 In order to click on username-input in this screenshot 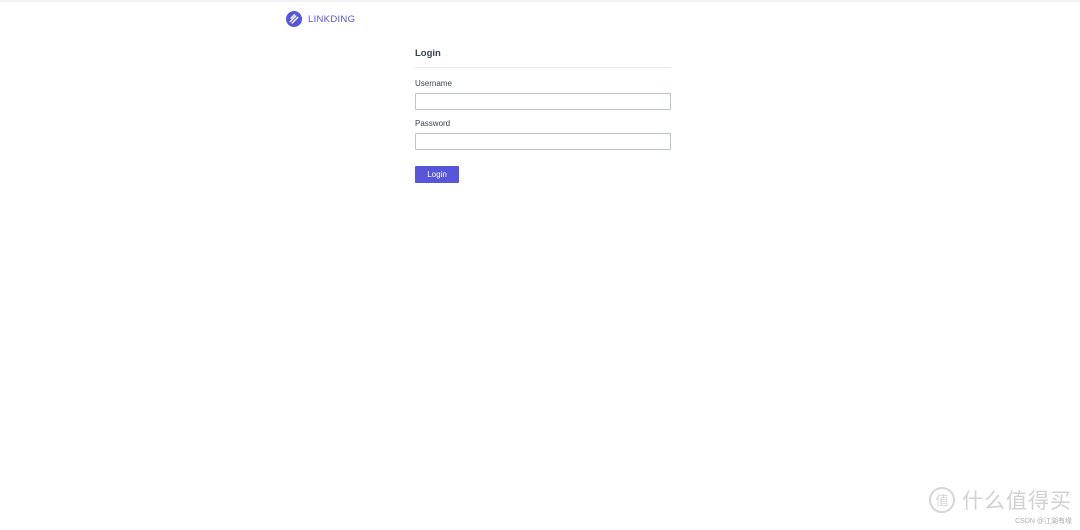, I will do `click(543, 101)`.